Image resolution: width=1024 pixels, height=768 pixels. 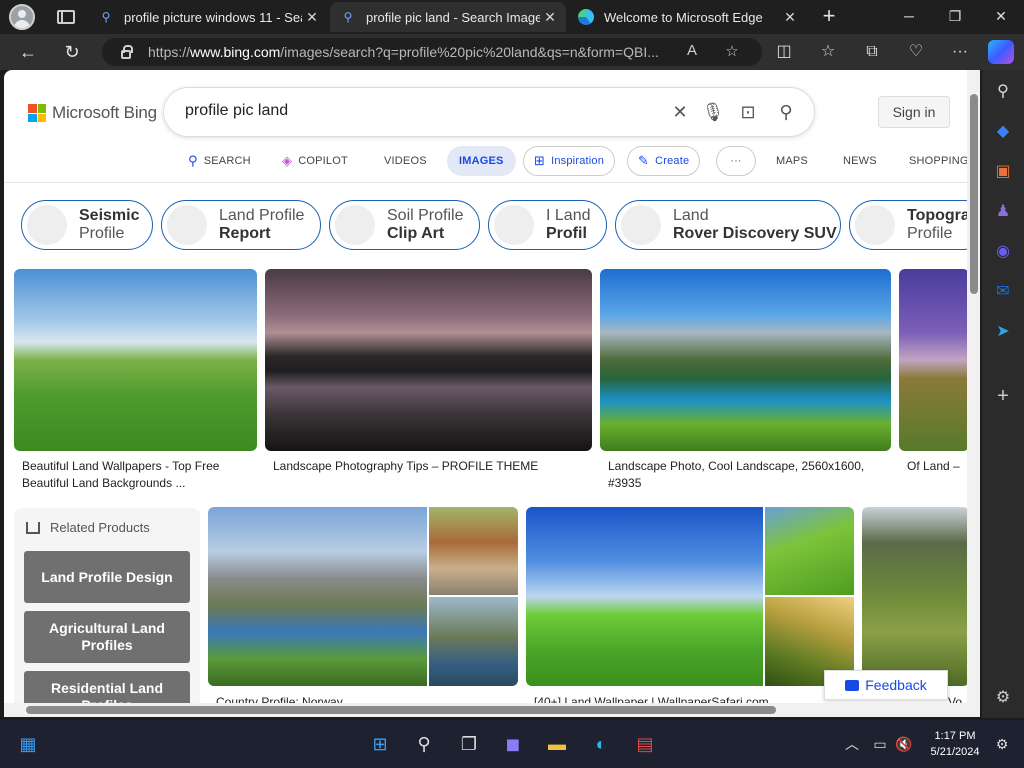 I want to click on notifications-icon: ⚙, so click(x=1002, y=744).